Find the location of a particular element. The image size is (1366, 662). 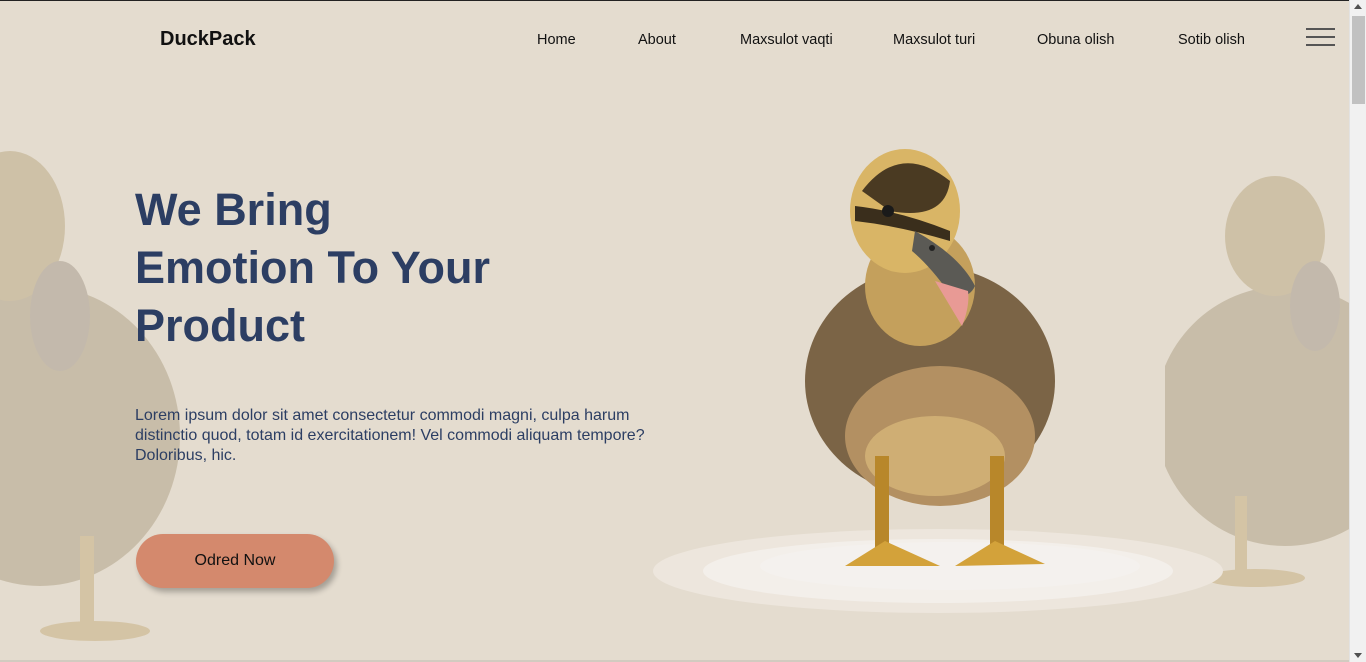

hero-headline: We Bring Emotion To Your Product is located at coordinates (415, 268).